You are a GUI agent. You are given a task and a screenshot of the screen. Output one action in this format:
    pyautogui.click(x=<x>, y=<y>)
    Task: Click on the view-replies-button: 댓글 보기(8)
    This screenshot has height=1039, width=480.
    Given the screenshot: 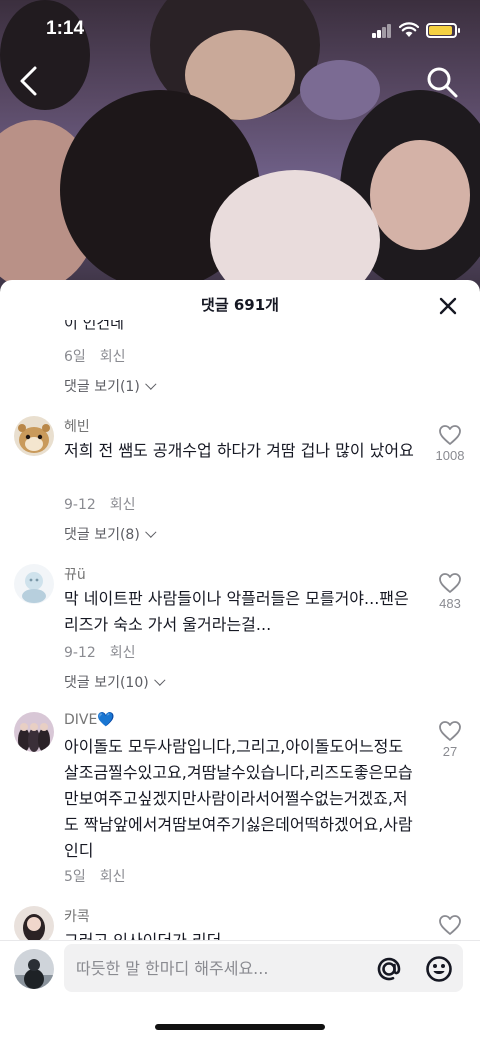 What is the action you would take?
    pyautogui.click(x=110, y=534)
    